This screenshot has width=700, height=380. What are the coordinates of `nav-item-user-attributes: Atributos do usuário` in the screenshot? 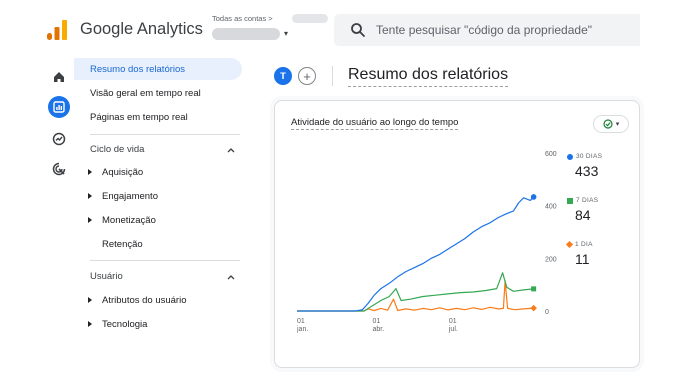 It's located at (158, 300).